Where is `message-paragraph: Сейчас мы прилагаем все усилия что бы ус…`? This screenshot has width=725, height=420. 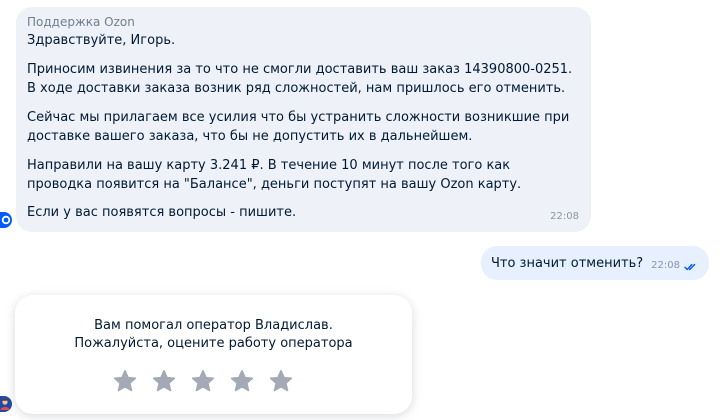 message-paragraph: Сейчас мы прилагаем все усилия что бы ус… is located at coordinates (298, 127).